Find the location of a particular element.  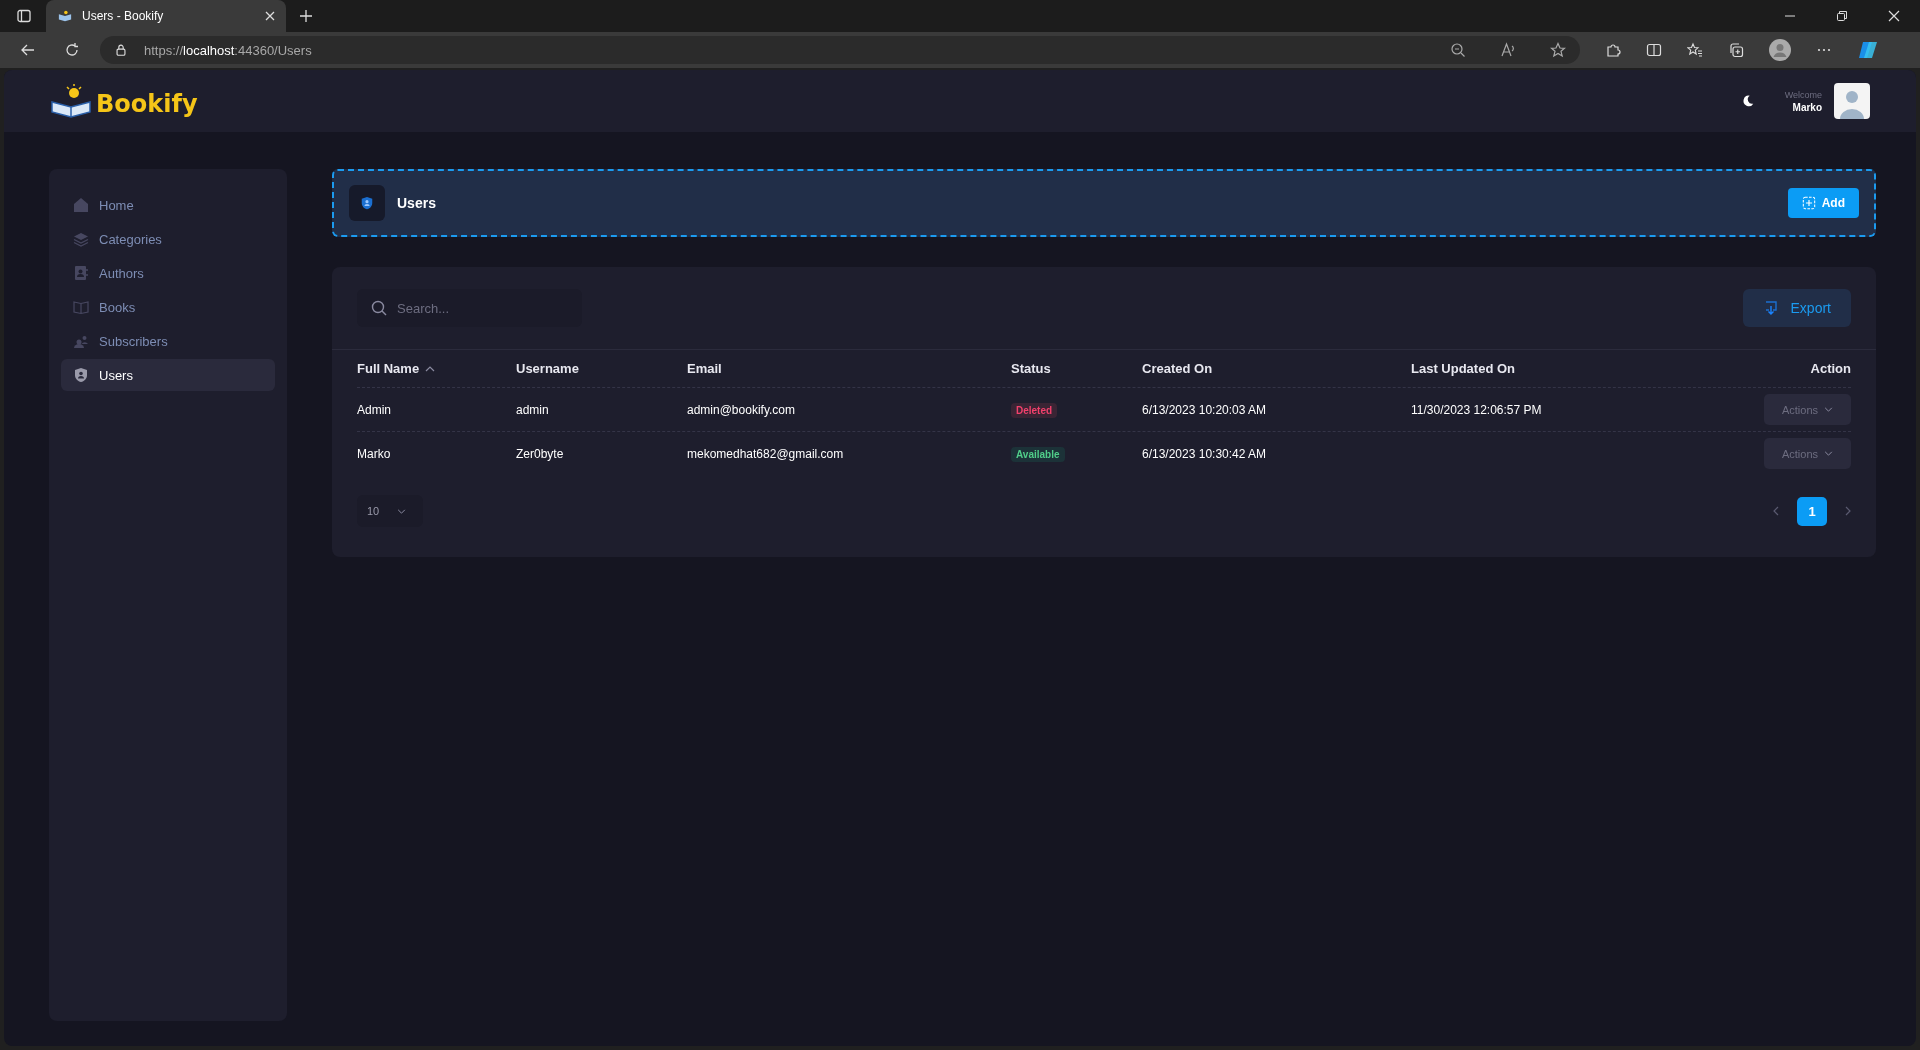

plus-square-icon is located at coordinates (1808, 203).